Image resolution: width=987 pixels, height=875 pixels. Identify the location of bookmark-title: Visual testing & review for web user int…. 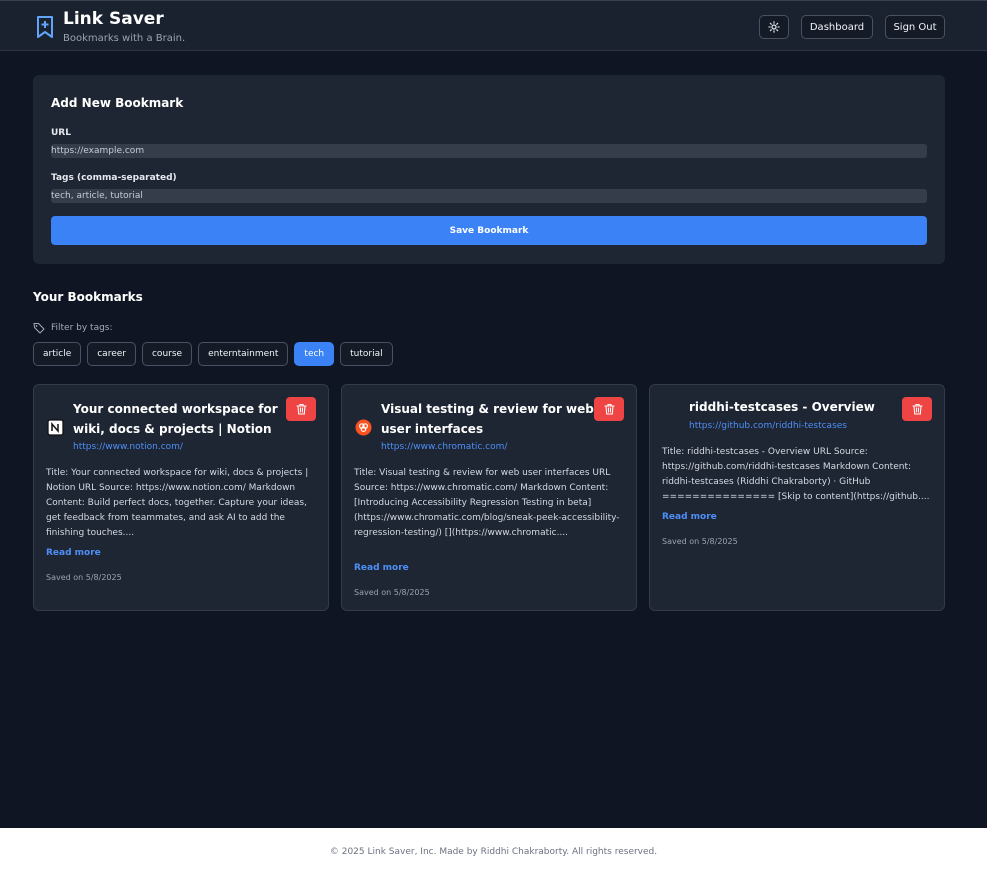
(488, 419).